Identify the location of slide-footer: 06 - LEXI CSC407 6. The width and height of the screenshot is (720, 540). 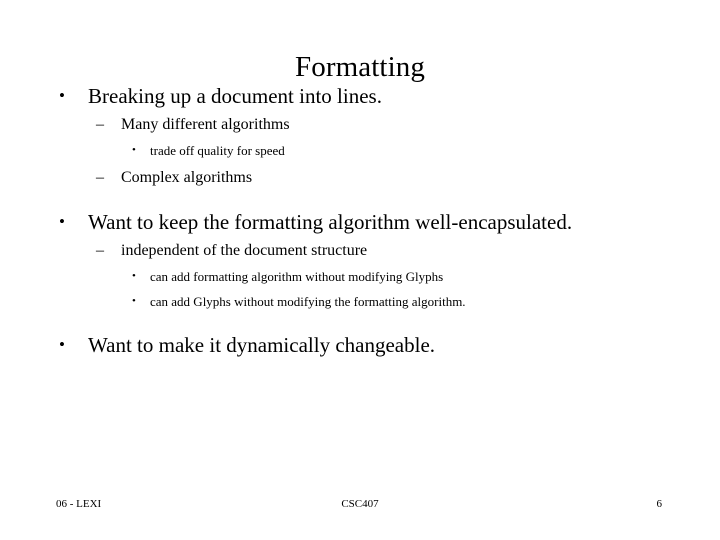
(360, 504).